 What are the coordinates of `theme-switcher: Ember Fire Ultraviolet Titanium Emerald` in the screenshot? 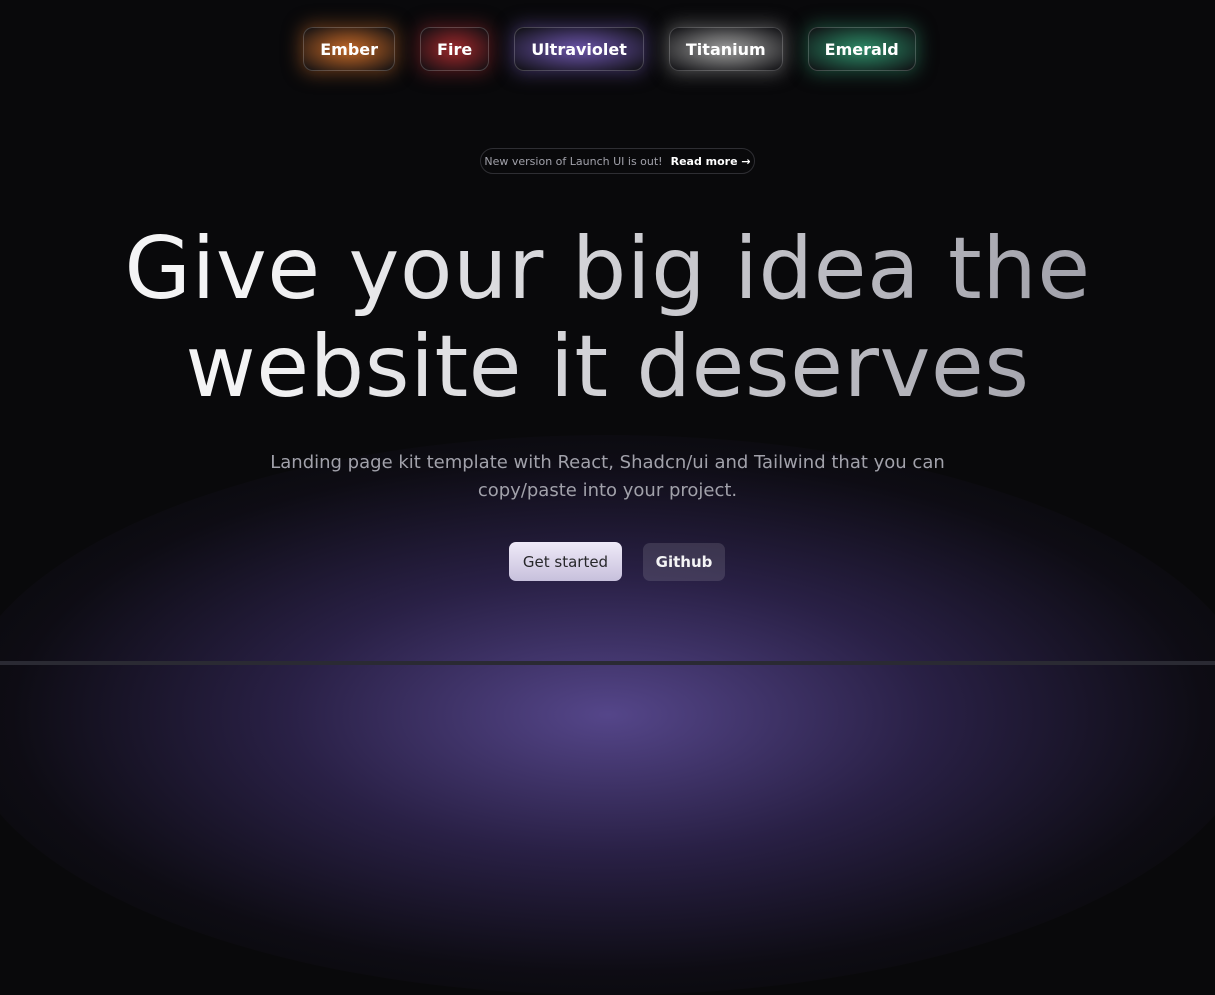 It's located at (607, 49).